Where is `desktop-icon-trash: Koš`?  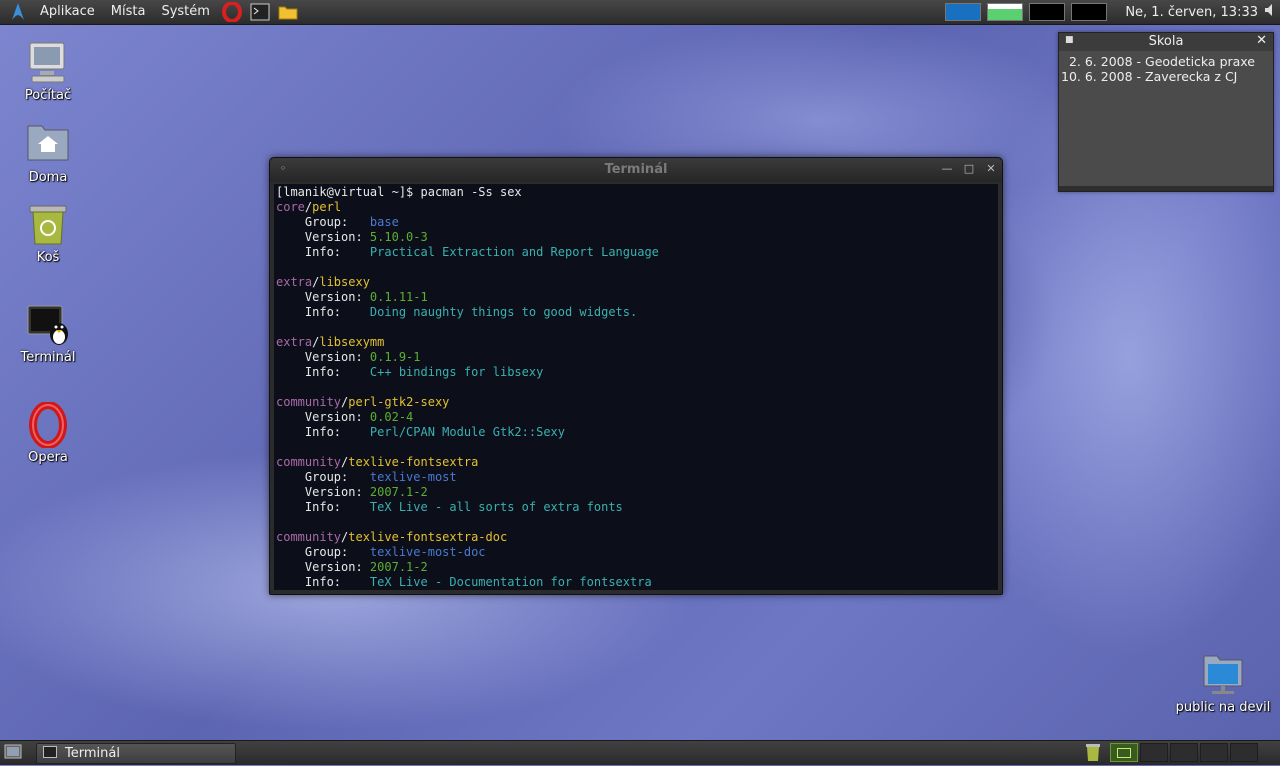
desktop-icon-trash: Koš is located at coordinates (48, 233).